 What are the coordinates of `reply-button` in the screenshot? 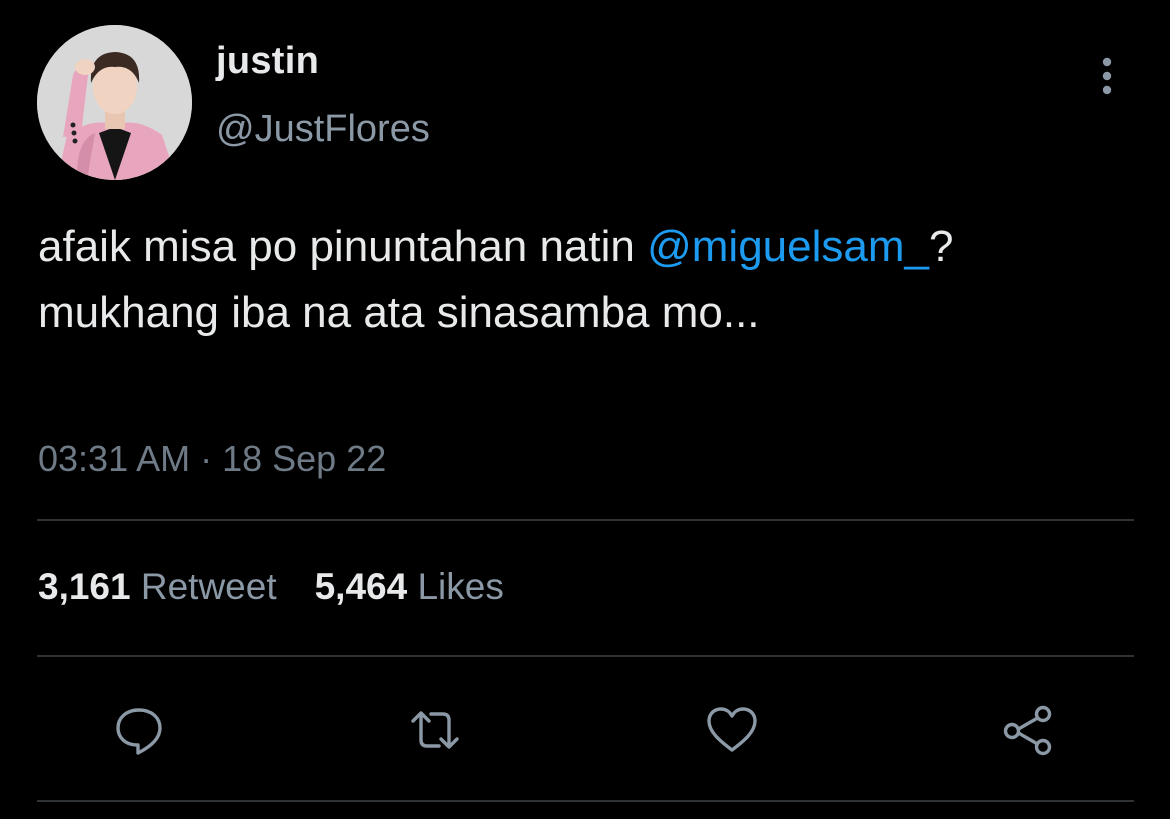 It's located at (139, 730).